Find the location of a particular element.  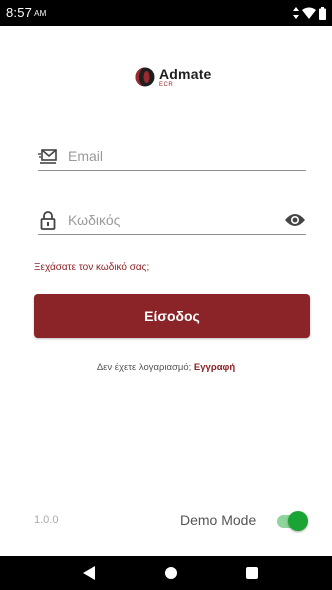

toggle-thumb is located at coordinates (298, 521).